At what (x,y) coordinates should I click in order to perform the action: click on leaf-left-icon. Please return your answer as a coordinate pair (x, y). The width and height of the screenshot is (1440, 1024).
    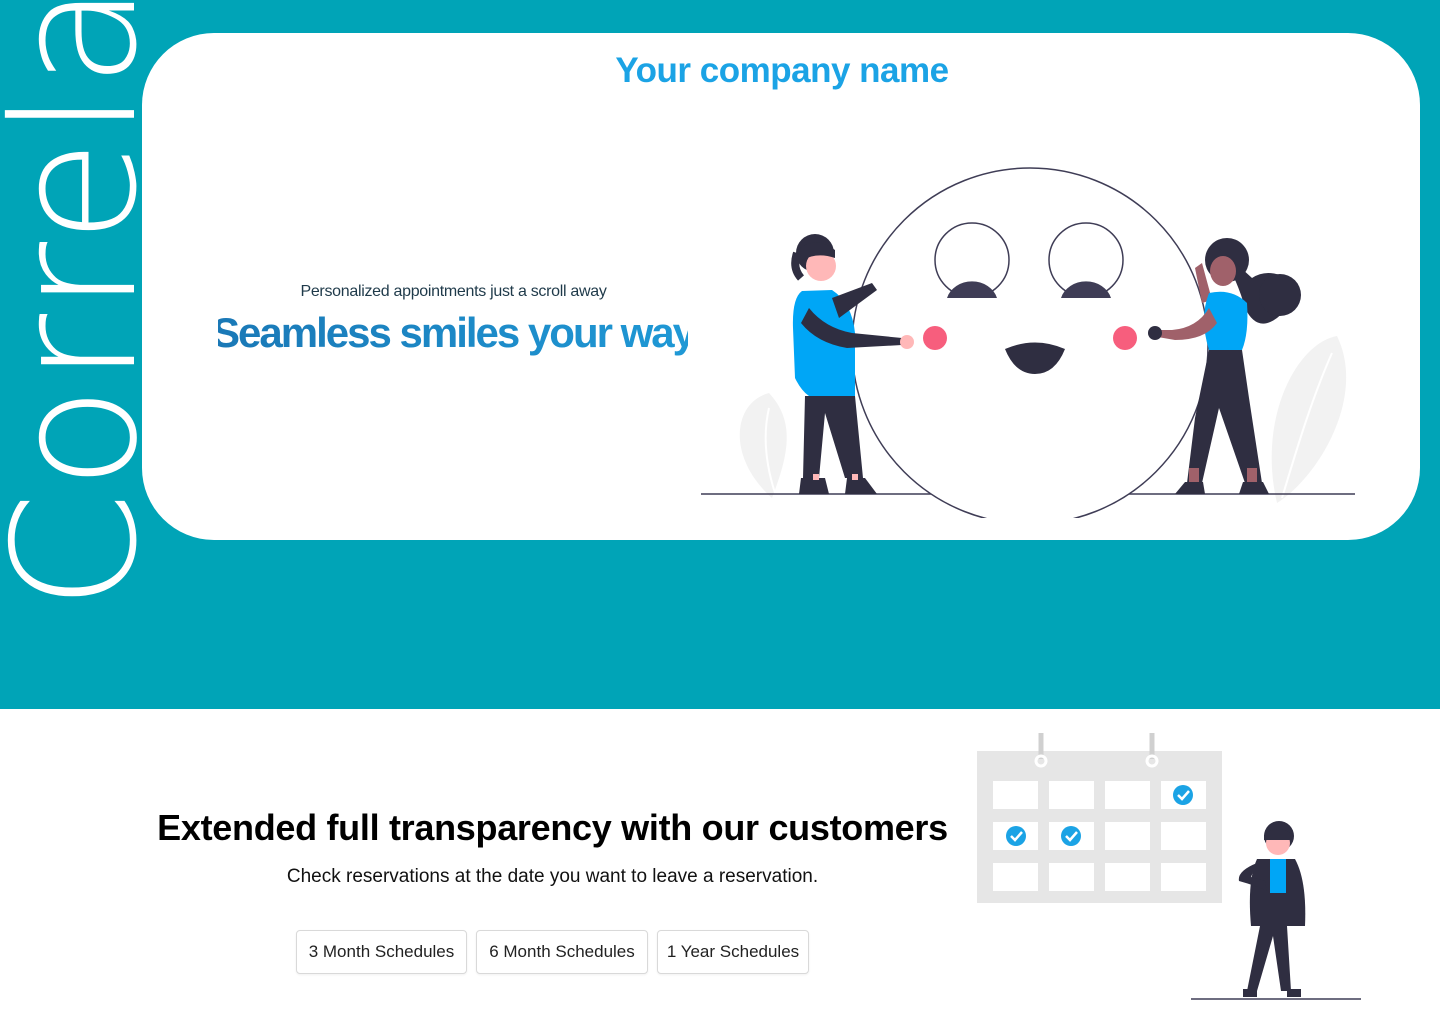
    Looking at the image, I should click on (763, 445).